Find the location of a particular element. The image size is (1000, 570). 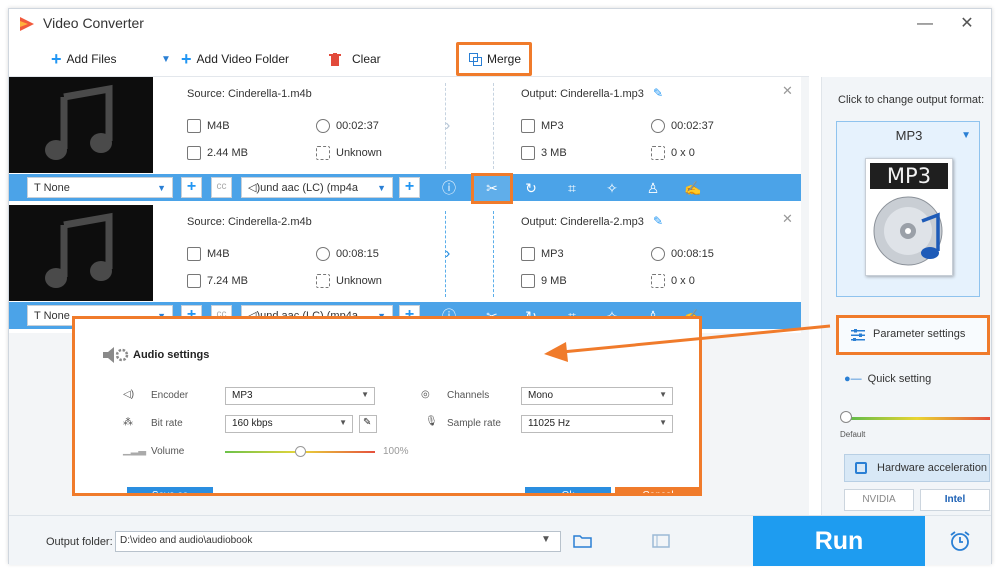

pencil-icon: ✎ is located at coordinates (367, 422).